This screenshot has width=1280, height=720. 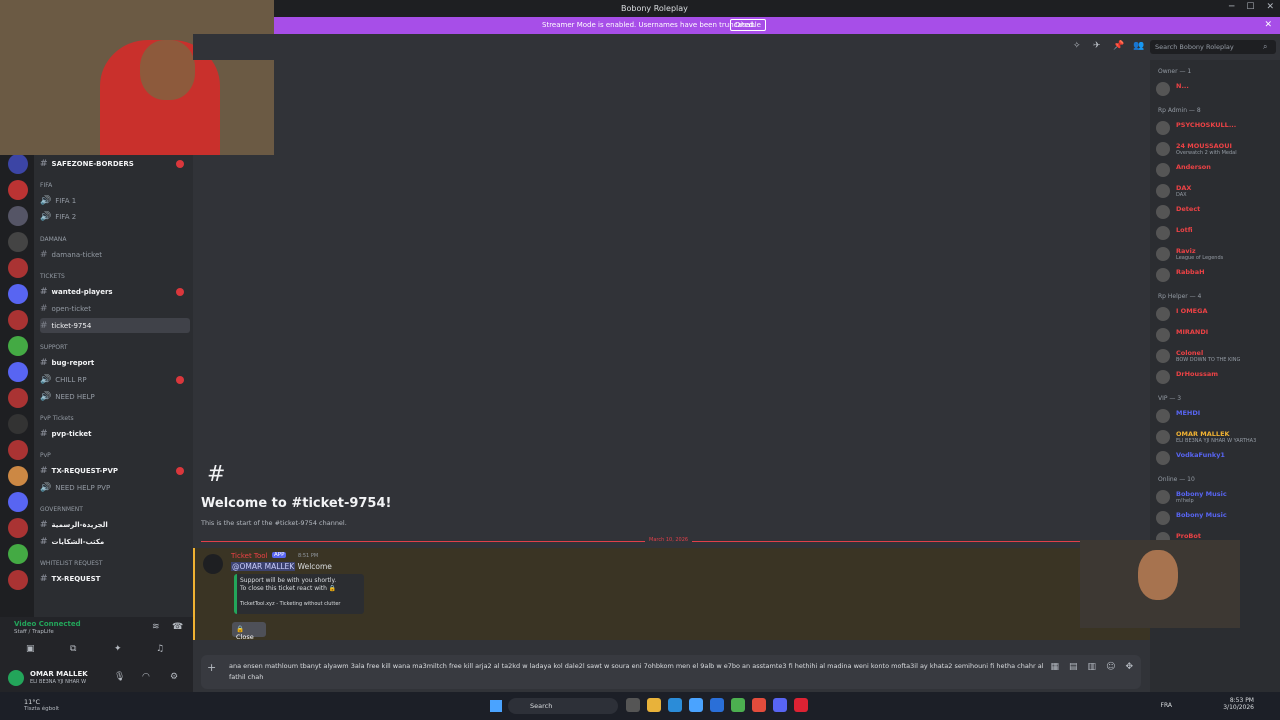 I want to click on sidebar-channel-item: # TX-REQUEST, so click(x=115, y=578).